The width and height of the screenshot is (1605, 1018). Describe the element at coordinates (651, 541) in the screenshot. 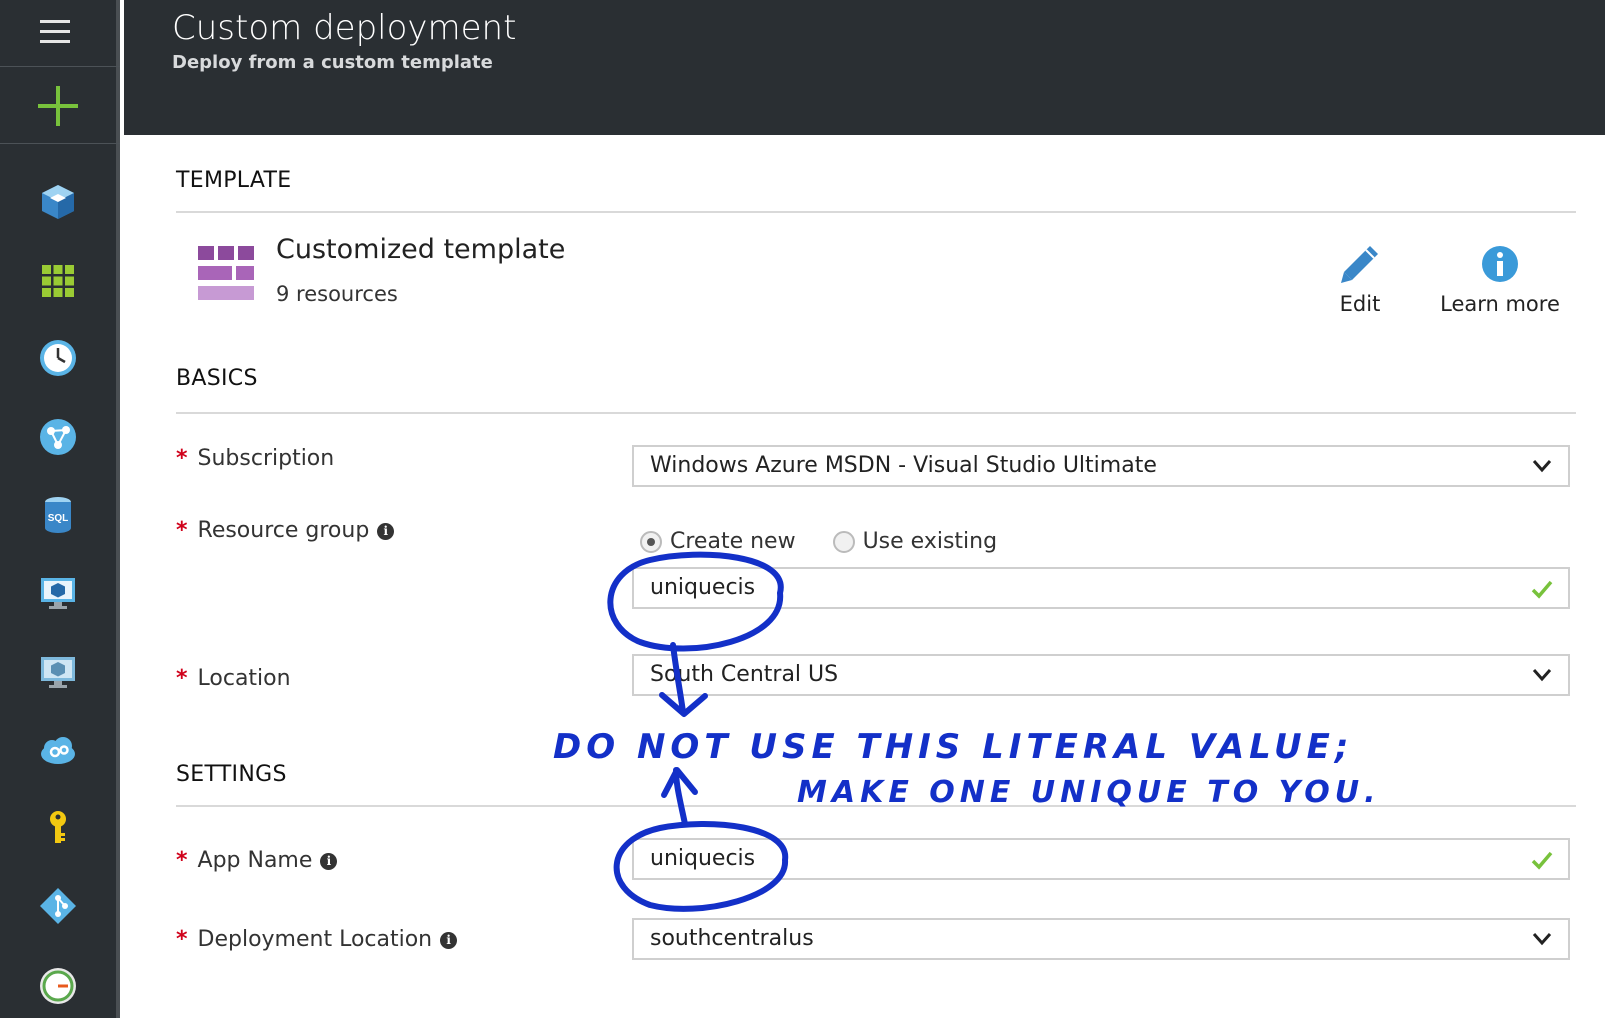

I see `create-new-radio` at that location.